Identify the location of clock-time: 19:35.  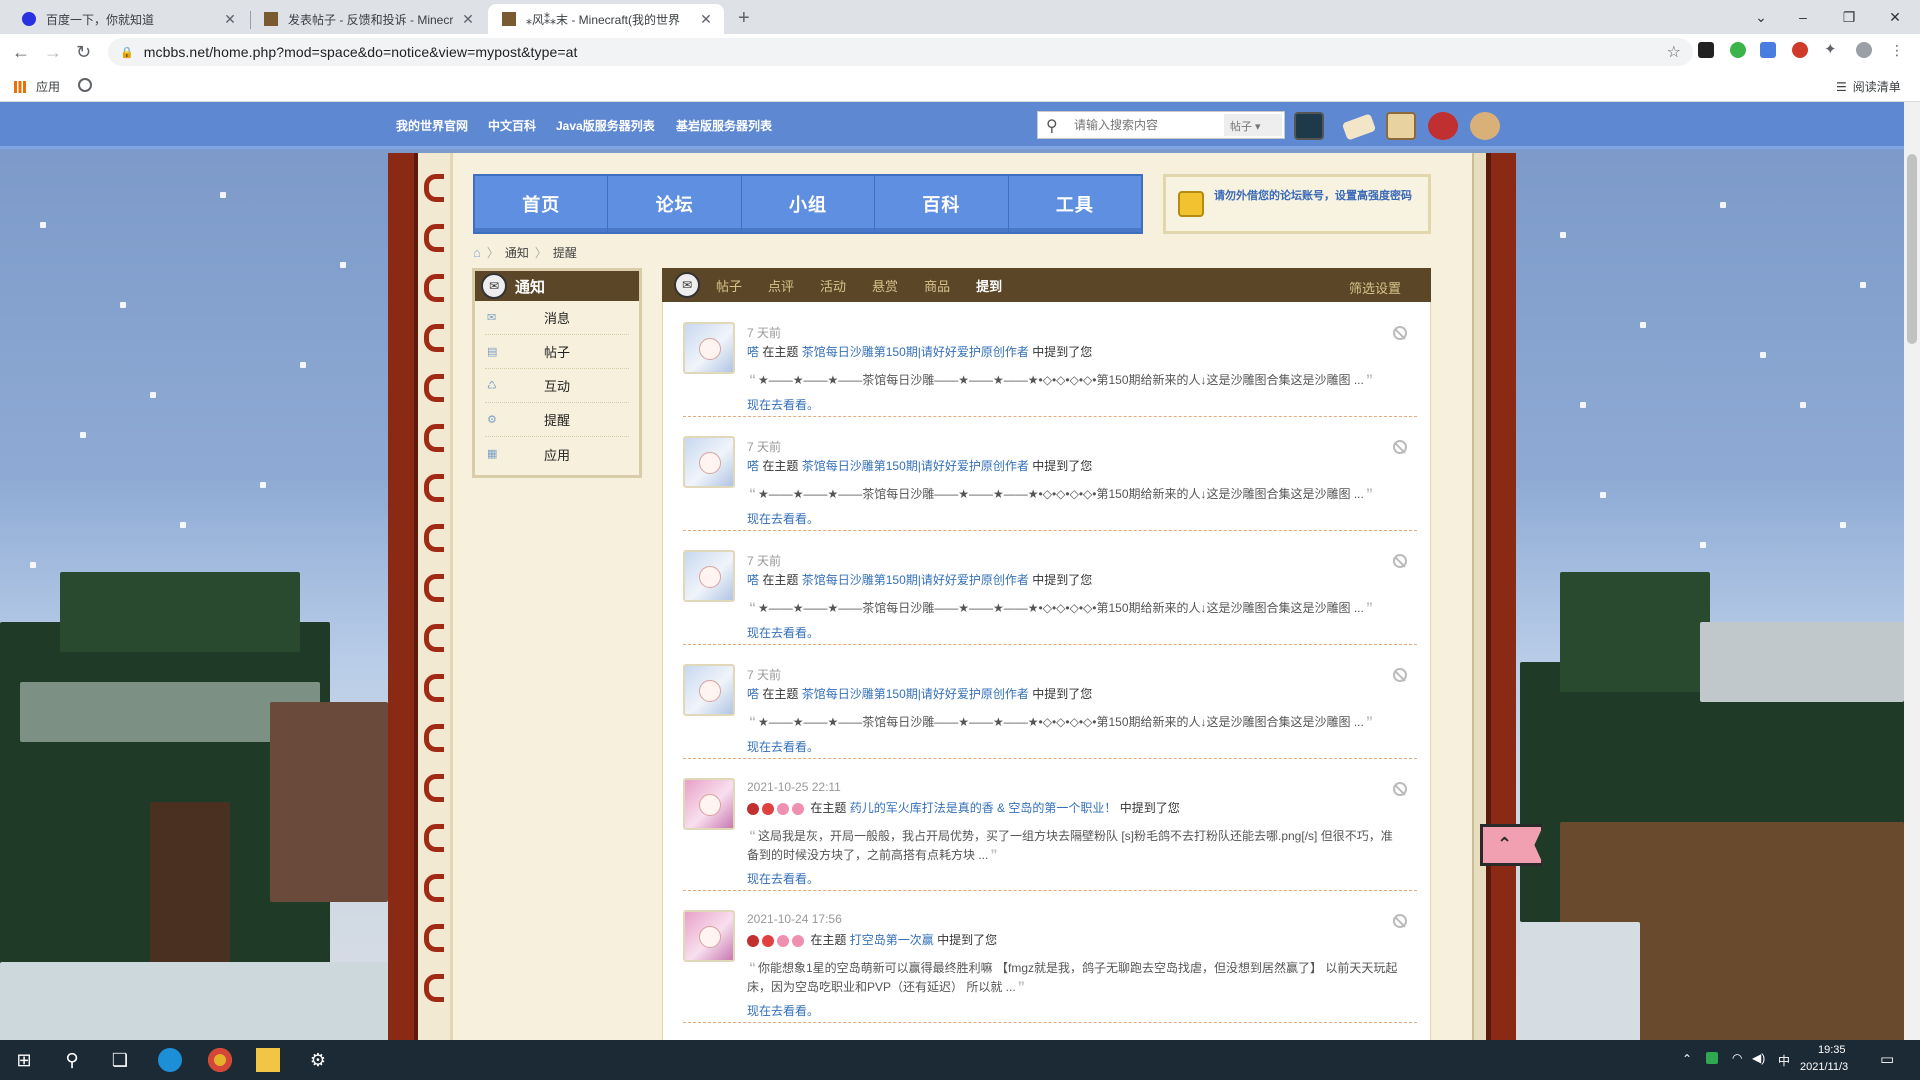
(1832, 1050).